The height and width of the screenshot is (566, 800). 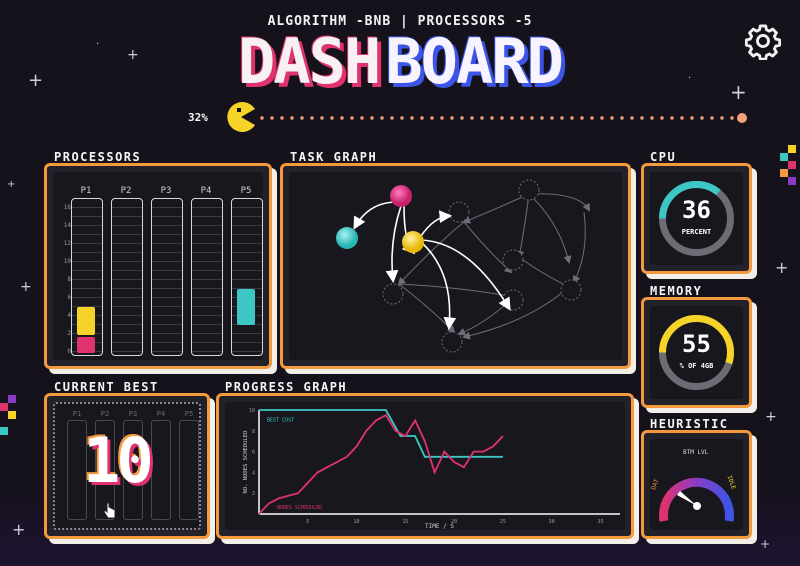 What do you see at coordinates (206, 191) in the screenshot?
I see `processor-label: P4` at bounding box center [206, 191].